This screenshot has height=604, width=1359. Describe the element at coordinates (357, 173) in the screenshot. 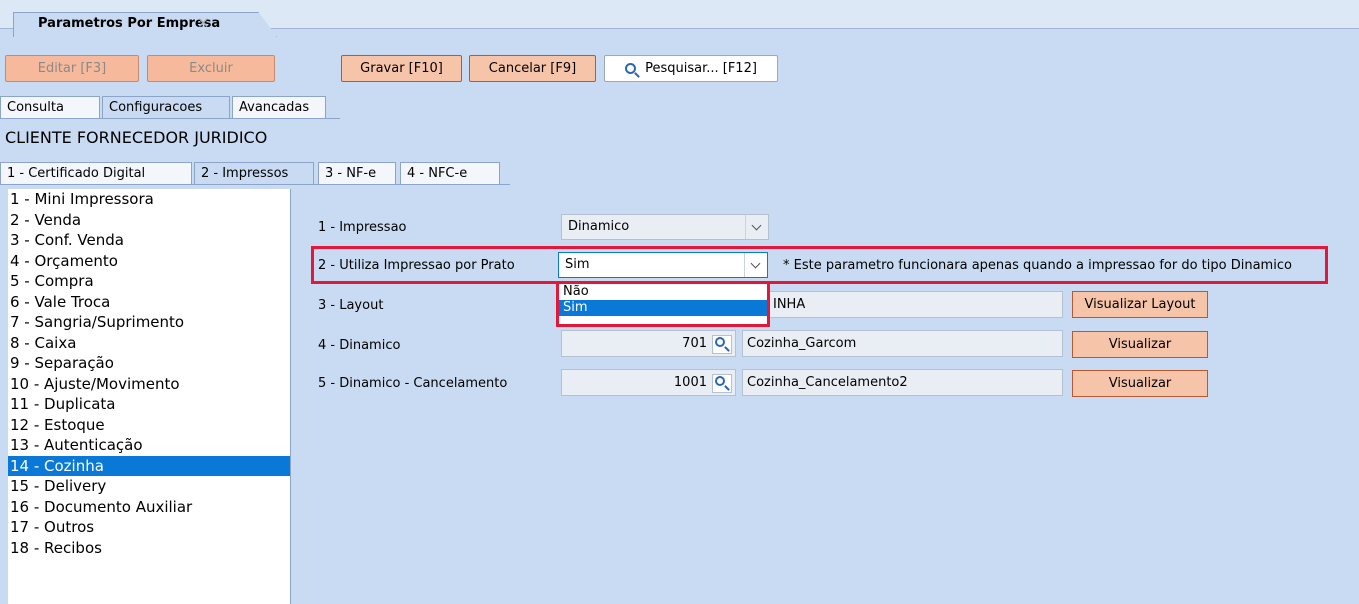

I see `tab-nfe: 3 - NF-e` at that location.